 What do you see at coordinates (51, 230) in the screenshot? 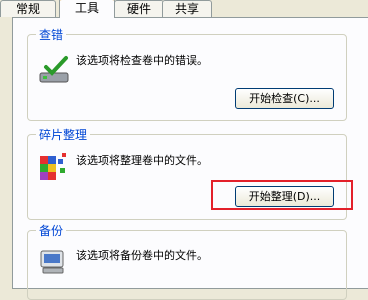
I see `backup-title: 备份` at bounding box center [51, 230].